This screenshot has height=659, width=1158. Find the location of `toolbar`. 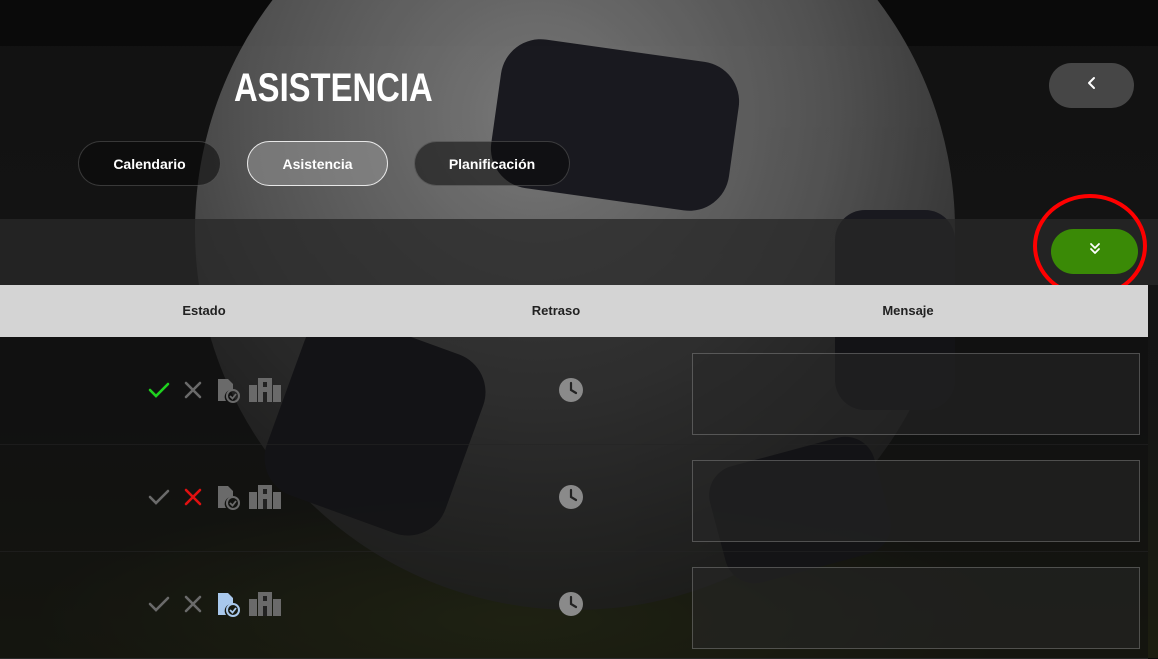

toolbar is located at coordinates (579, 252).